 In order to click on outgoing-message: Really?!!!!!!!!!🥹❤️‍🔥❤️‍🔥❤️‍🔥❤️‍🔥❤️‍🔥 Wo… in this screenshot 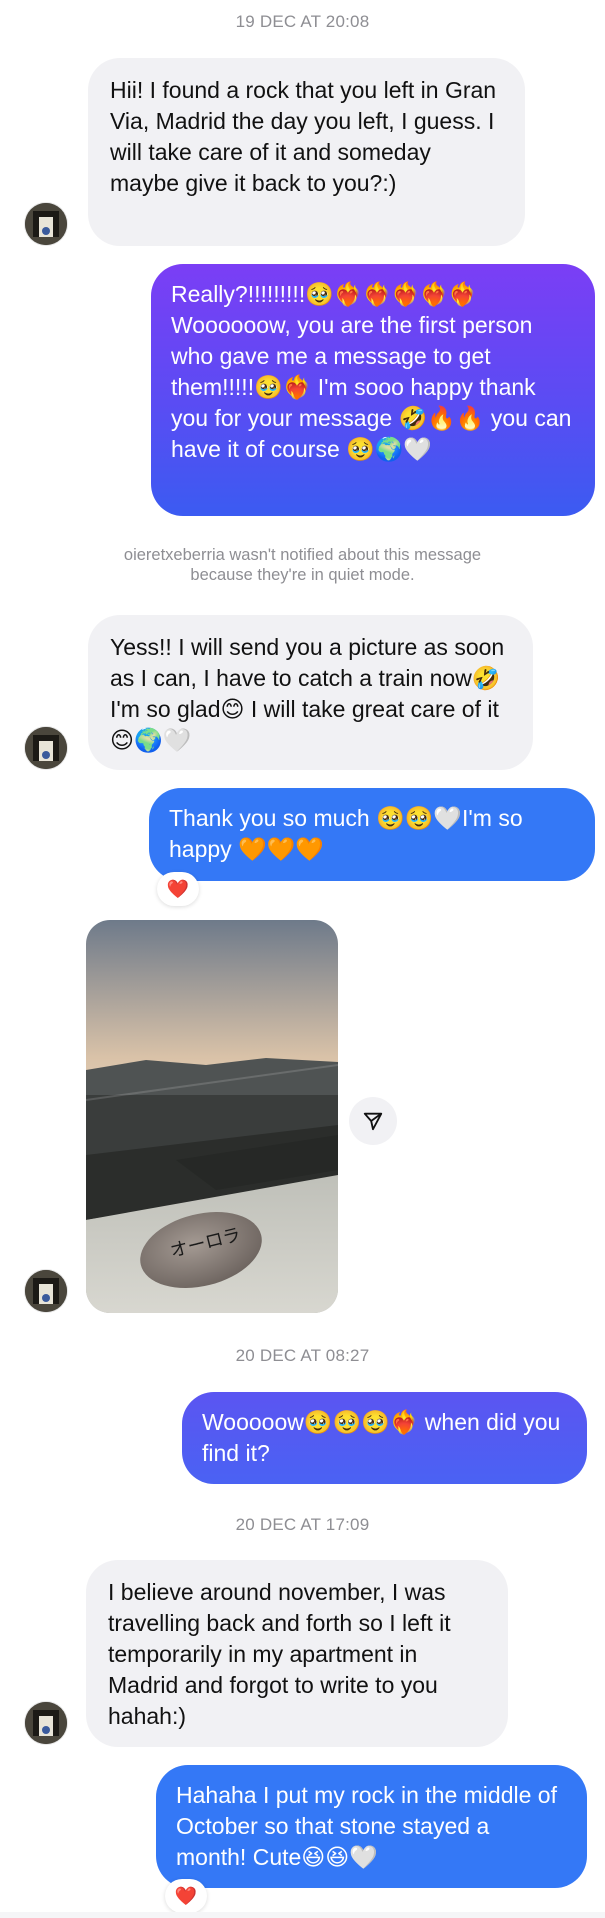, I will do `click(373, 390)`.